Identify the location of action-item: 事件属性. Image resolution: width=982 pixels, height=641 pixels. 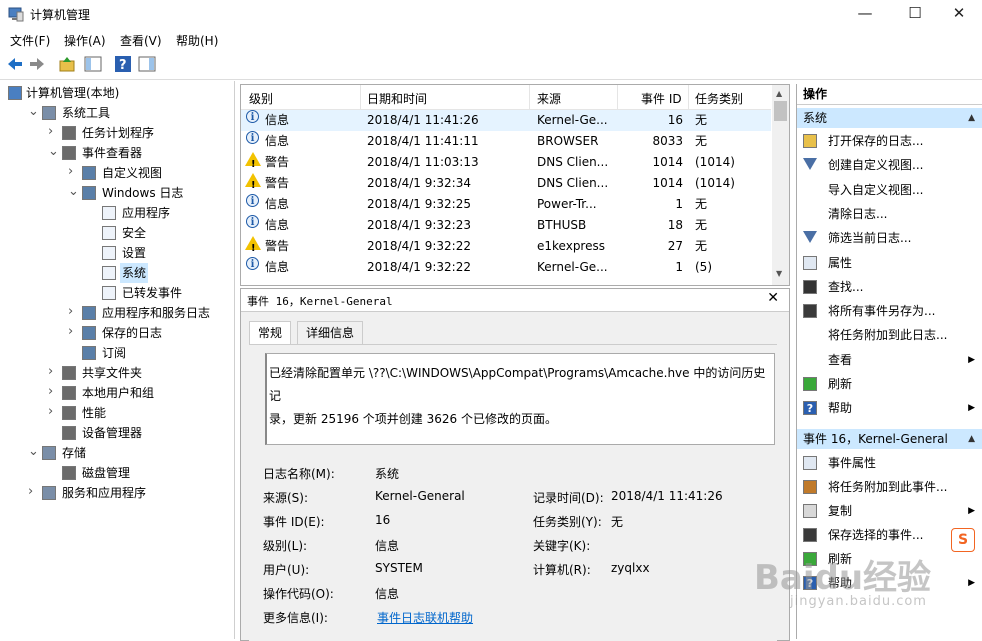
(889, 463).